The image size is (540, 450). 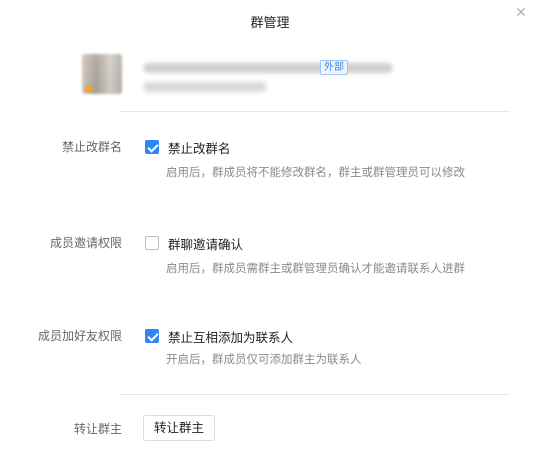 I want to click on add-friend-description: 开启后，群成员仅可添加群主为联系人, so click(x=264, y=359).